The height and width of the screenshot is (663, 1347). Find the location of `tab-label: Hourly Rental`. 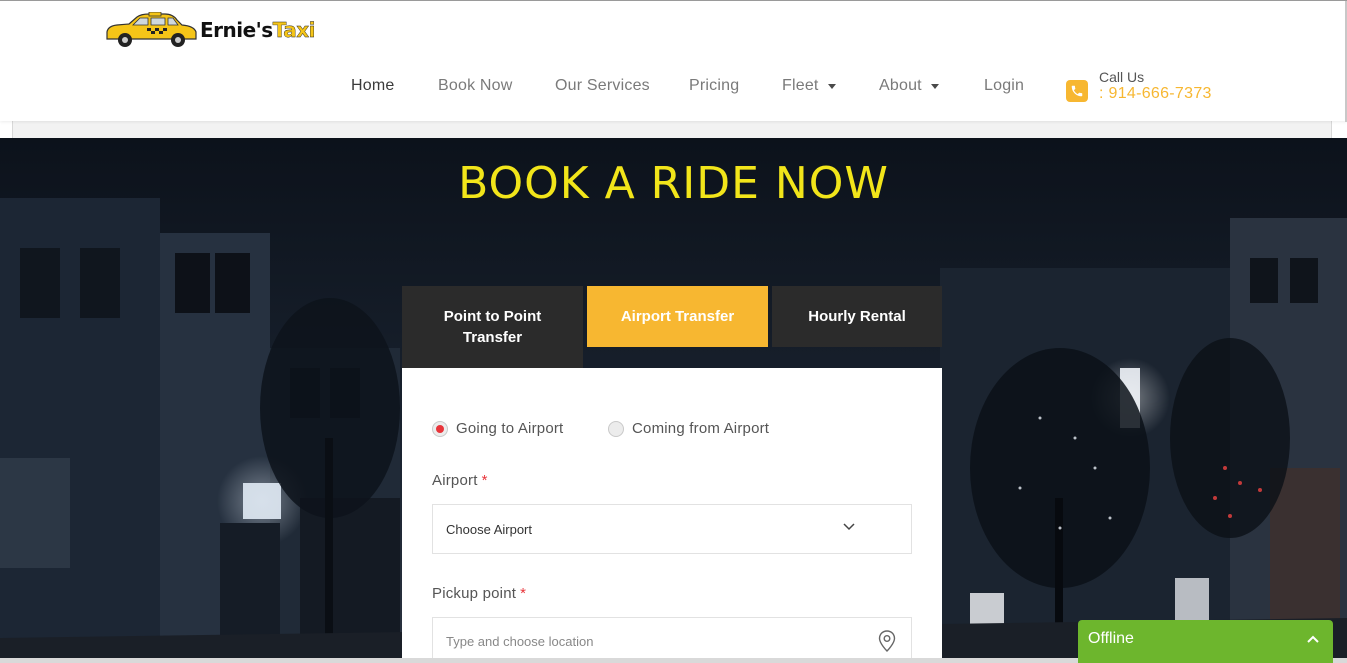

tab-label: Hourly Rental is located at coordinates (857, 316).